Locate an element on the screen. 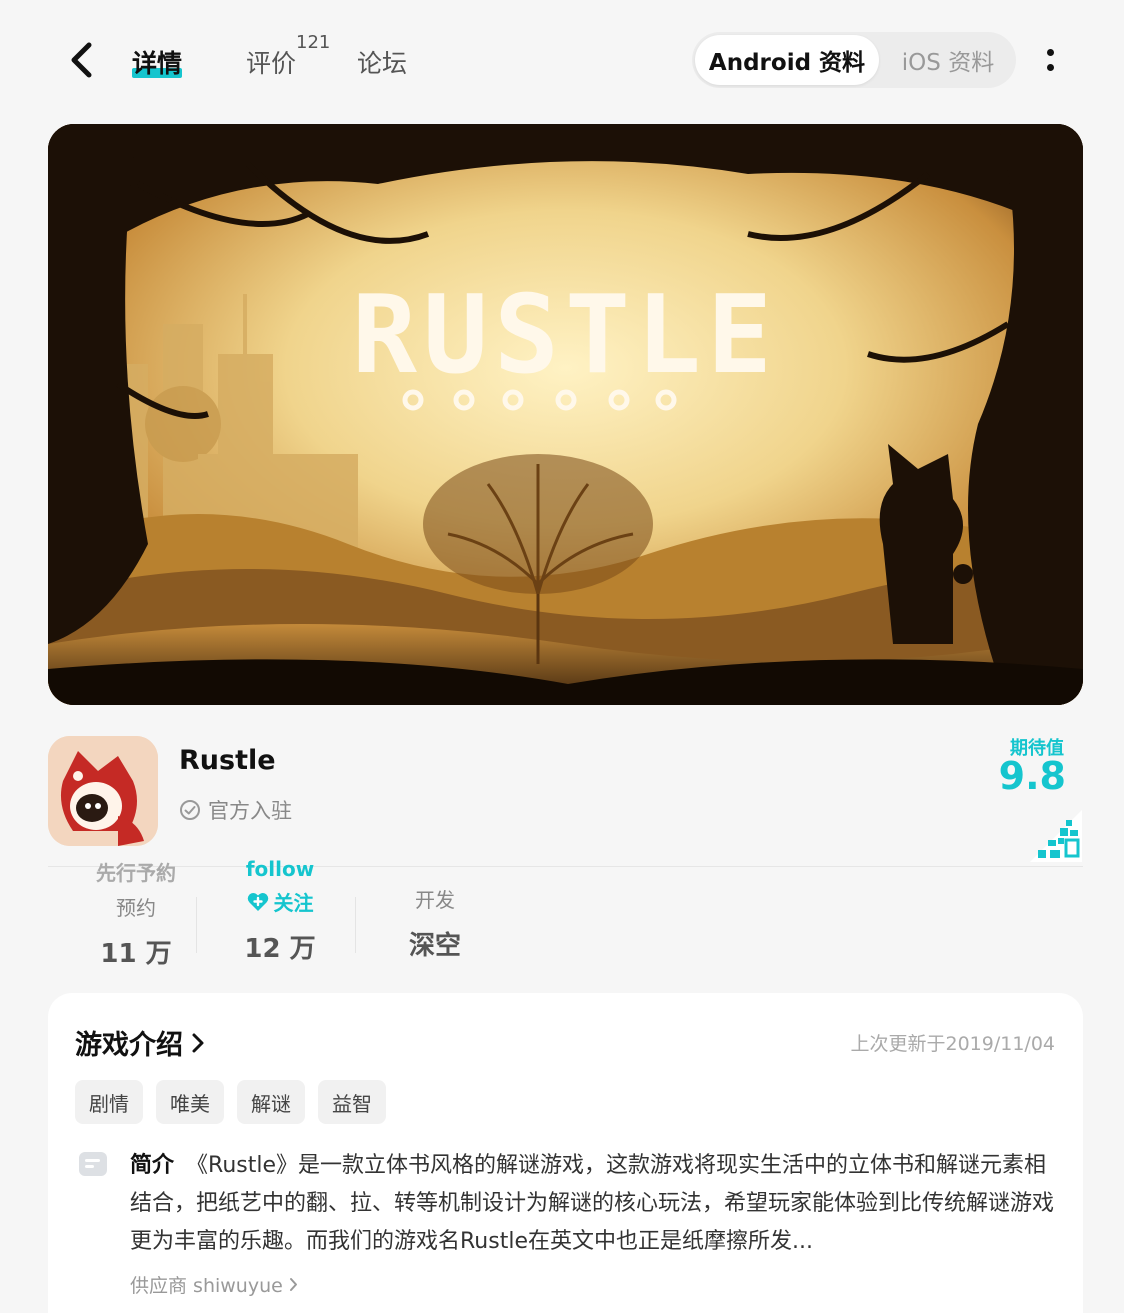 This screenshot has height=1313, width=1124. game-logo-text: RUSTLE is located at coordinates (565, 335).